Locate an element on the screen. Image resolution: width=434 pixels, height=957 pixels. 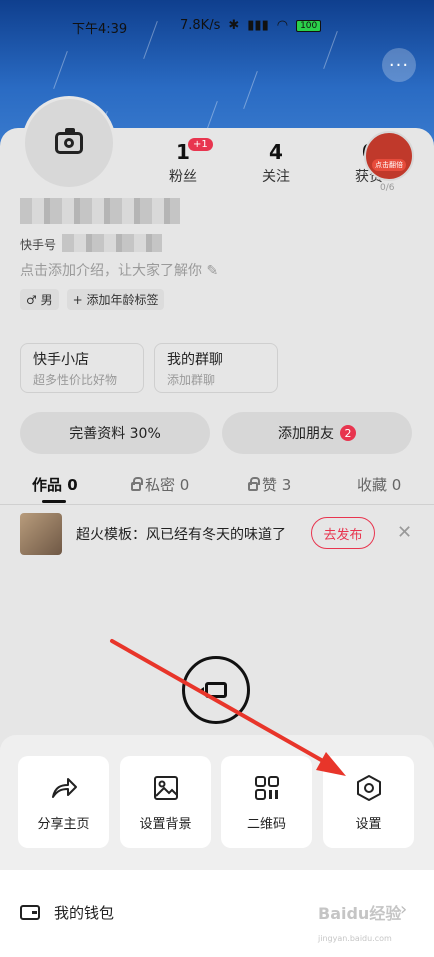
qrcode-button: 二维码 is located at coordinates (266, 802).